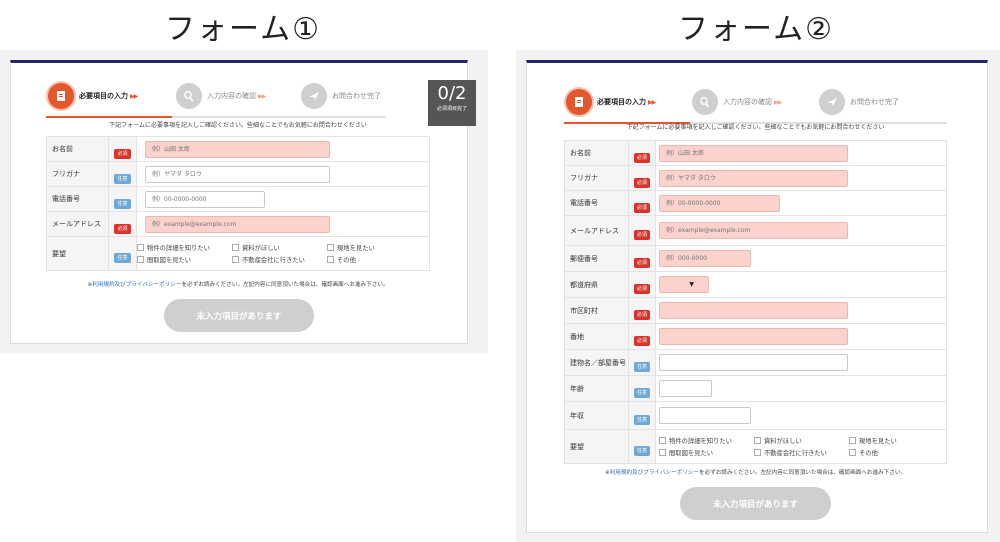 The width and height of the screenshot is (1000, 542). I want to click on form2-row-building: 建物名／部屋番号 任意, so click(755, 362).